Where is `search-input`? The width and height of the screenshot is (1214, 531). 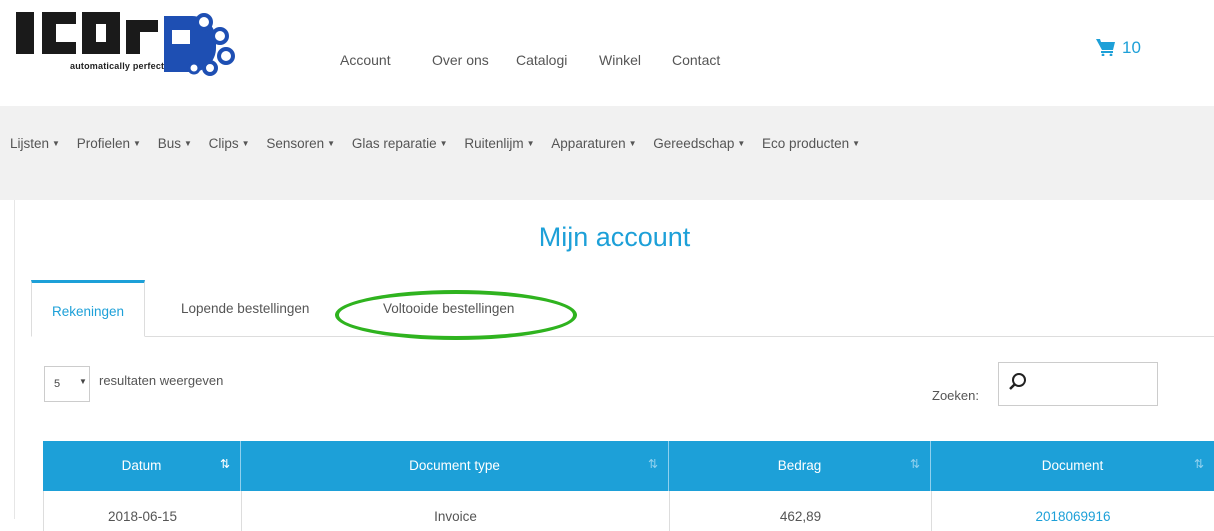 search-input is located at coordinates (1078, 384).